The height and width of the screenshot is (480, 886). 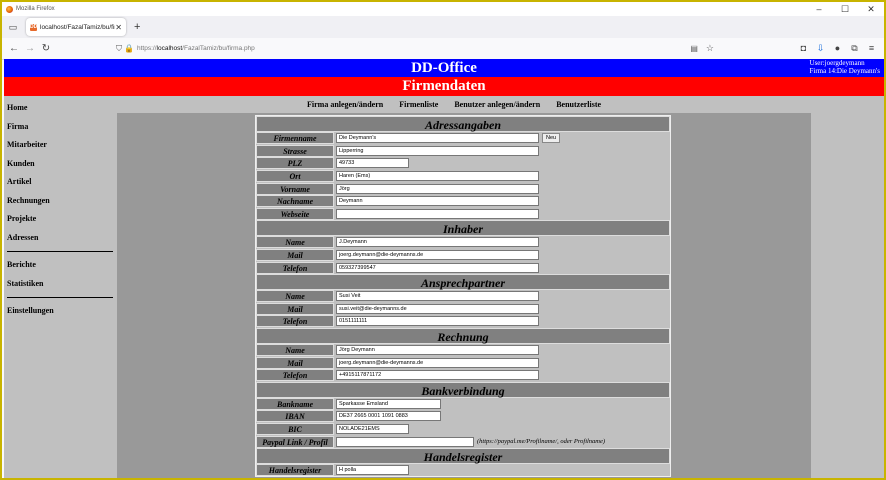 I want to click on iban-input: DE37 2665 0001 1091 0883, so click(x=388, y=416).